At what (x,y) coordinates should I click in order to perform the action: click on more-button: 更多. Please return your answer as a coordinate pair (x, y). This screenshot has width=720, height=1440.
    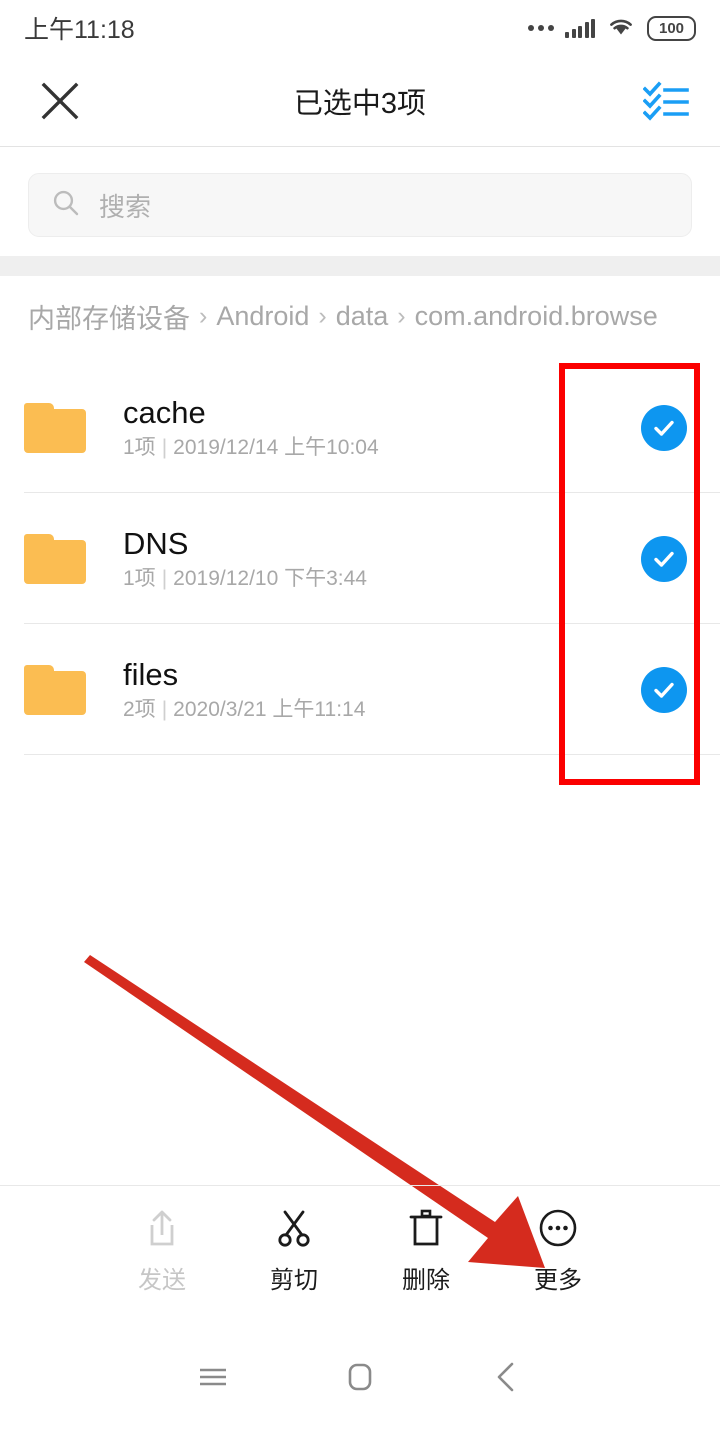
    Looking at the image, I should click on (558, 1249).